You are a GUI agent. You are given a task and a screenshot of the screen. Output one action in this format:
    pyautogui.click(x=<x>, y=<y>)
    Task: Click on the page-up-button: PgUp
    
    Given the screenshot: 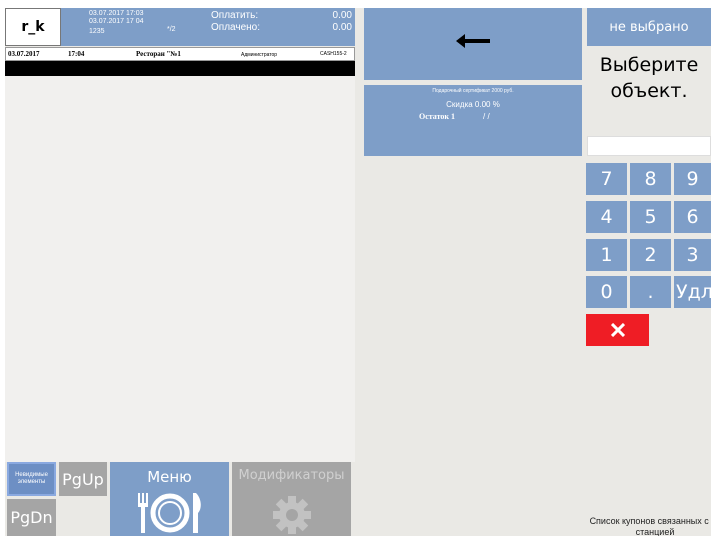 What is the action you would take?
    pyautogui.click(x=83, y=479)
    